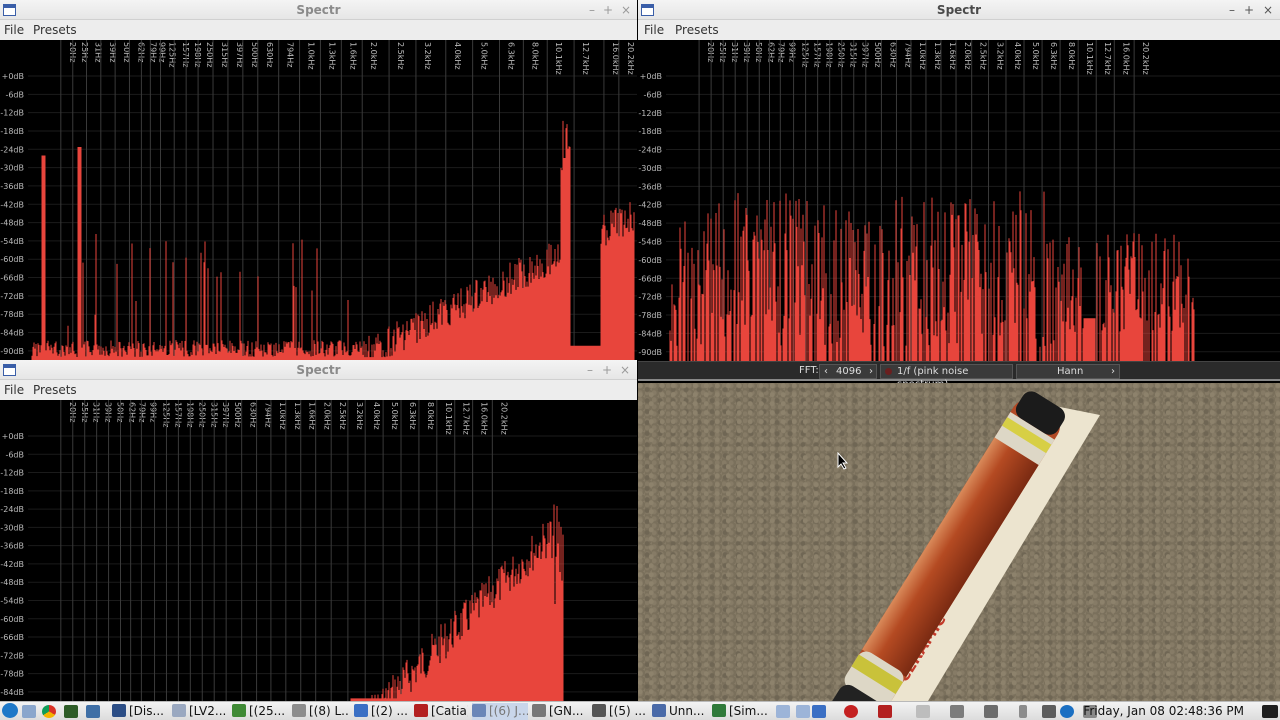 This screenshot has width=1280, height=720. I want to click on network-icon, so click(957, 711).